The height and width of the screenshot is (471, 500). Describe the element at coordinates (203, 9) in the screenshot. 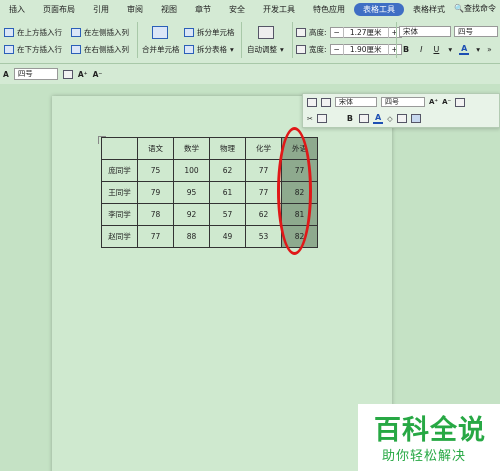

I see `menu-section: 章节` at that location.